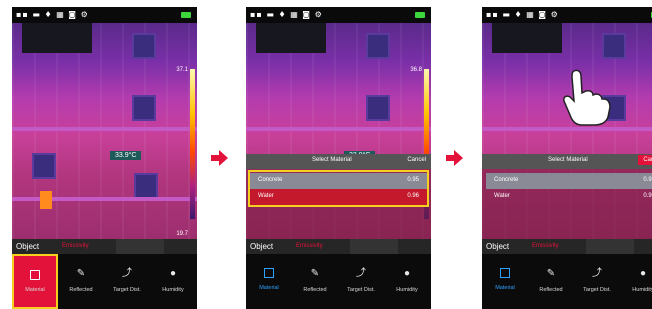 Image resolution: width=652 pixels, height=309 pixels. Describe the element at coordinates (182, 234) in the screenshot. I see `scale-min-label: 19.7` at that location.